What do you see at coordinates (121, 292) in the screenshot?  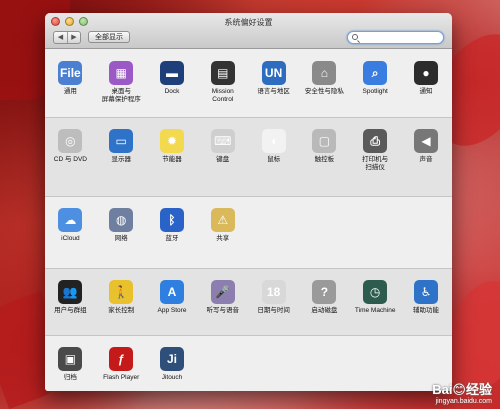 I see `parental-icon: 🚶` at bounding box center [121, 292].